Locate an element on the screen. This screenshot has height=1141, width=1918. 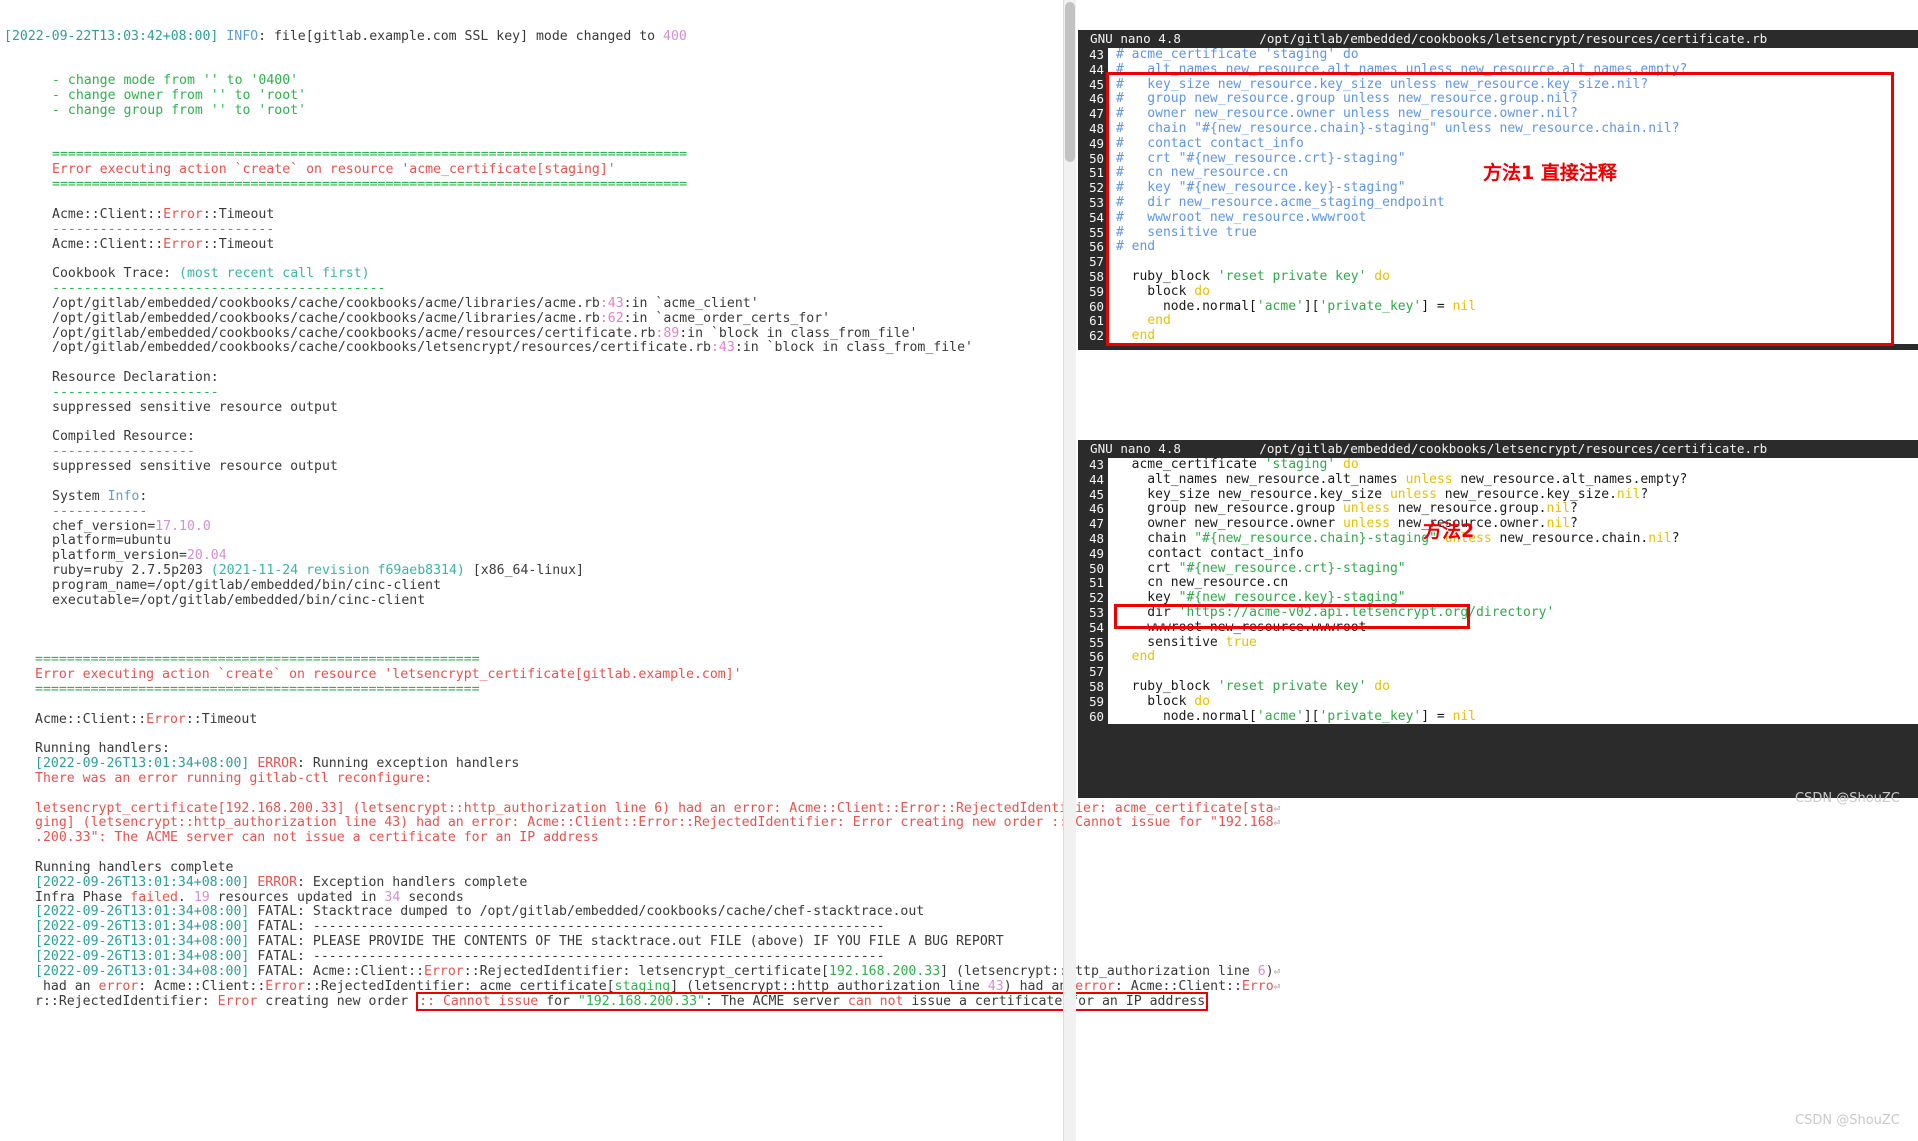
log-span: : The ACME server is located at coordinates (776, 1001).